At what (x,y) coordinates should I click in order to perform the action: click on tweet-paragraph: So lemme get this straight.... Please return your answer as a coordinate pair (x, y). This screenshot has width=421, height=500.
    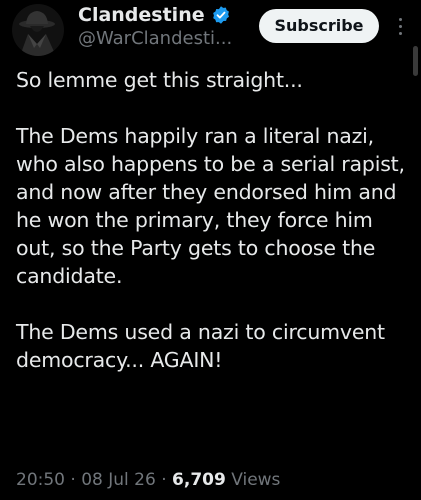
    Looking at the image, I should click on (159, 80).